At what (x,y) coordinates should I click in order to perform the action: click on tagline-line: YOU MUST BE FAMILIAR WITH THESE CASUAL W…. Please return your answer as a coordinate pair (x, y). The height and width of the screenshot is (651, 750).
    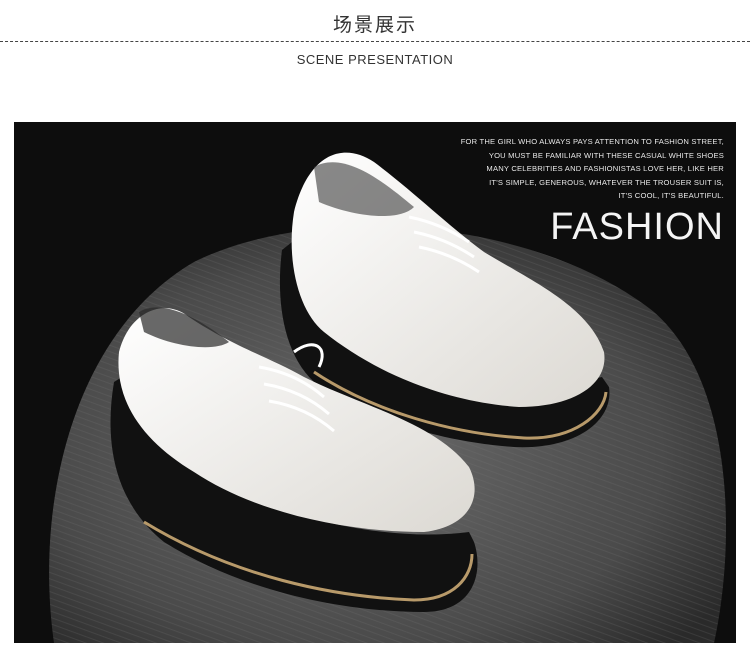
    Looking at the image, I should click on (606, 155).